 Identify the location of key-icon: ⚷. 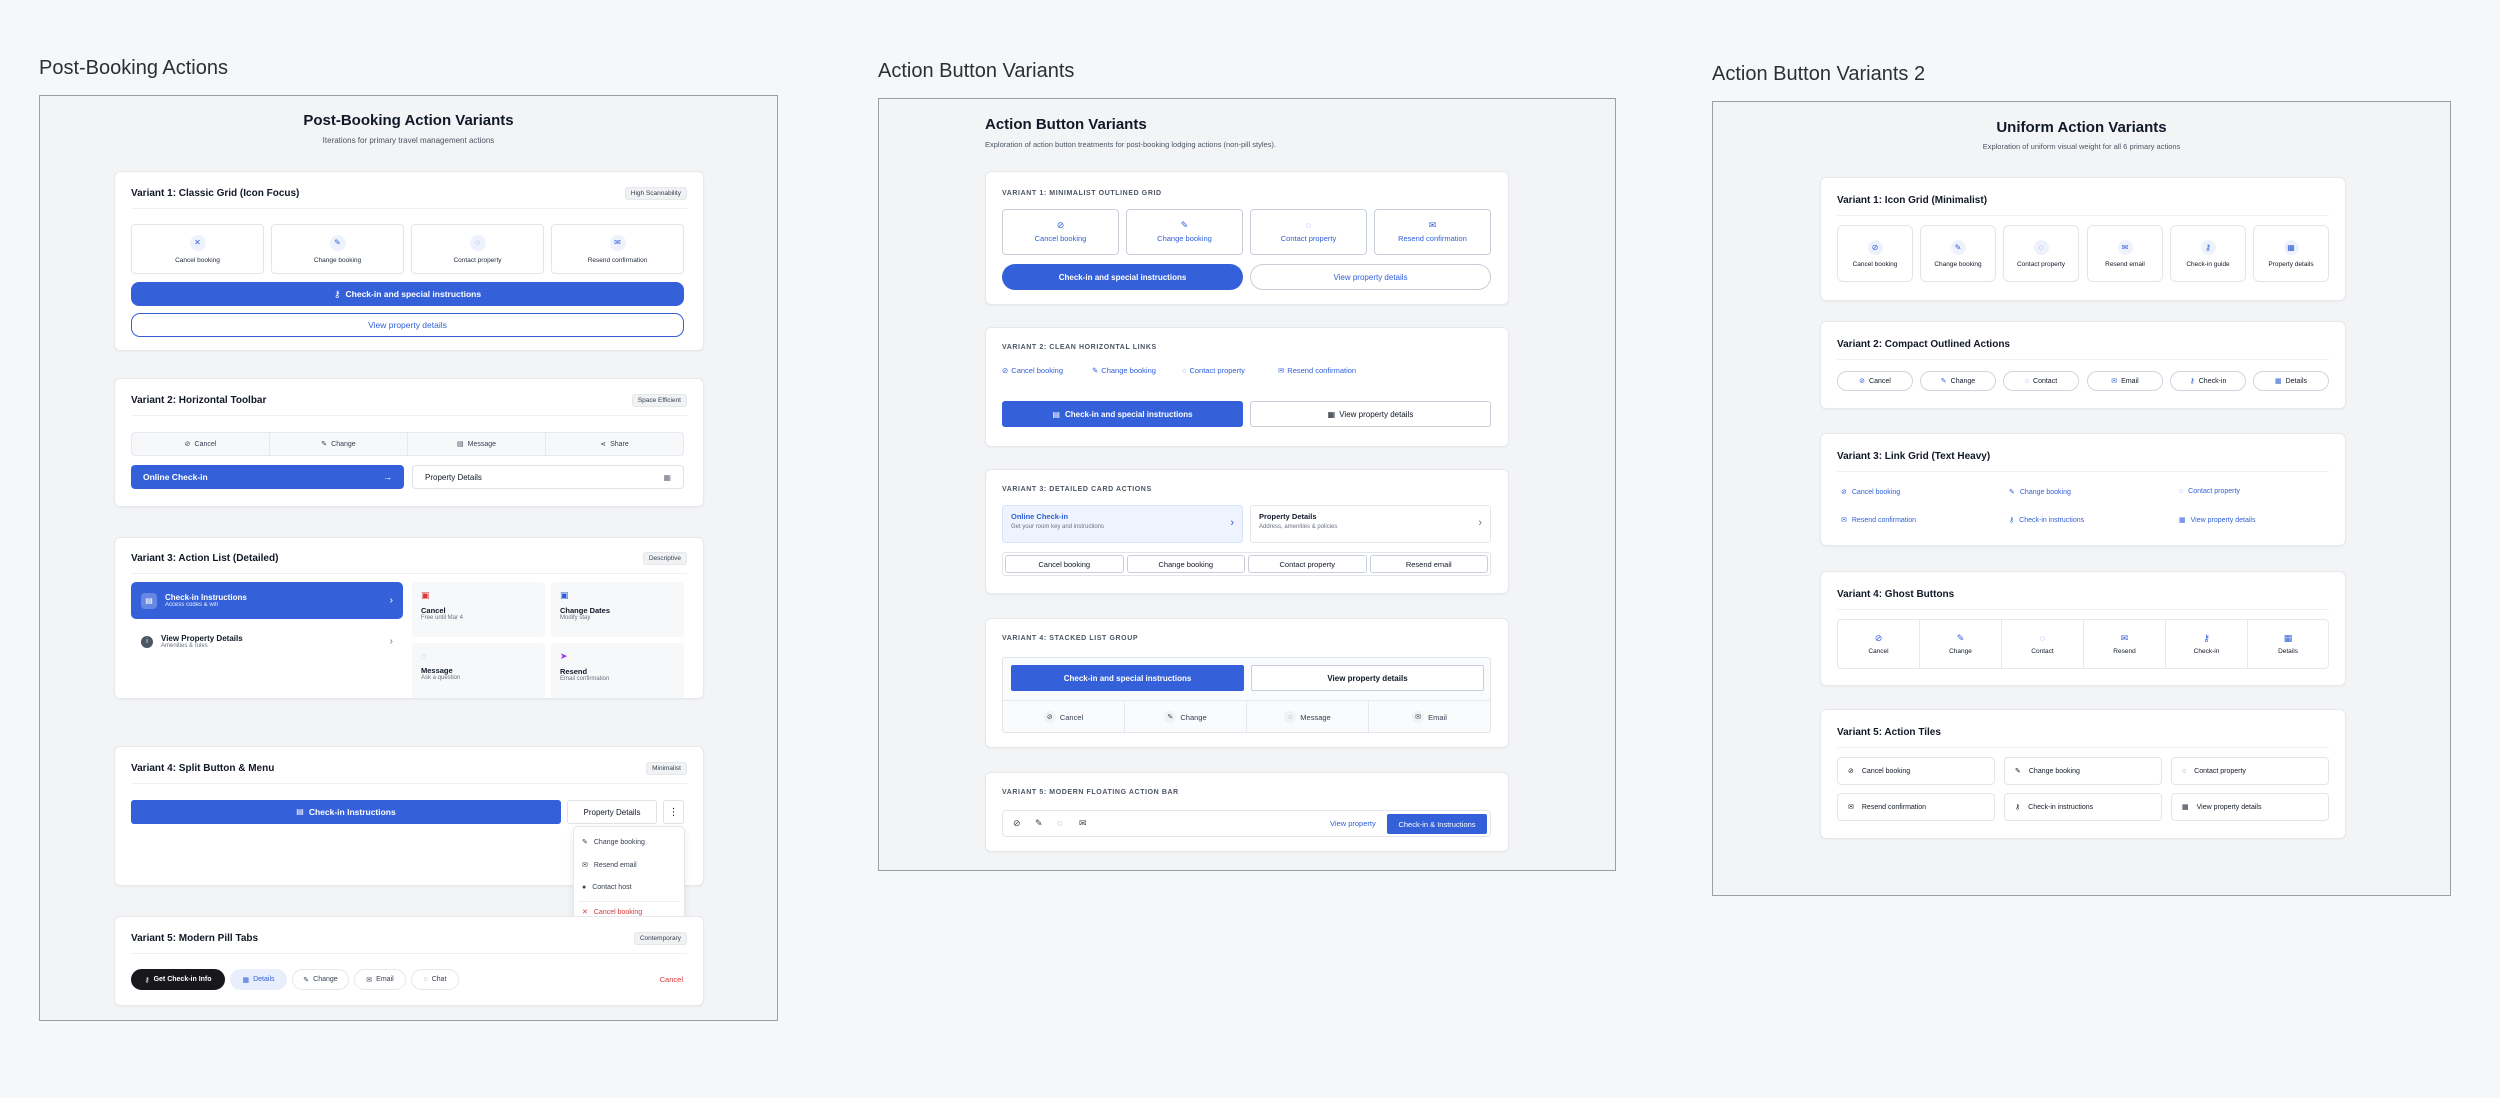
(2018, 807).